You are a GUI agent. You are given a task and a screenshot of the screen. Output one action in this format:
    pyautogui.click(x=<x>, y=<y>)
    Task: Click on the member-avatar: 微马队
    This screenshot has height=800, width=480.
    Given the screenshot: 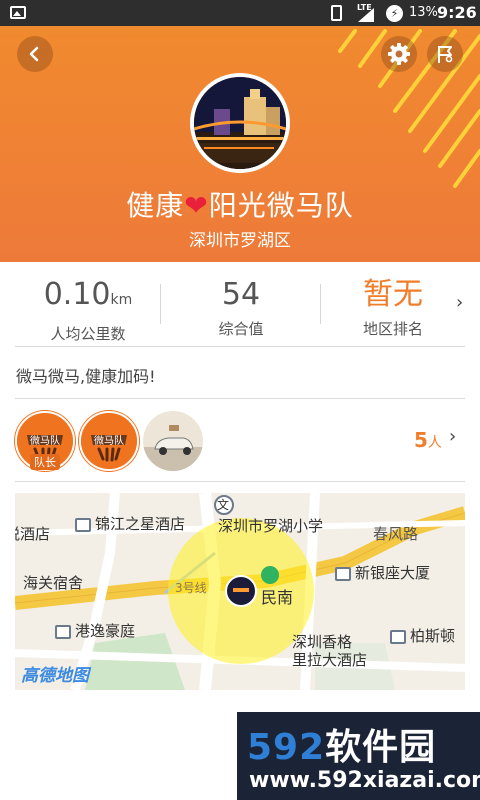 What is the action you would take?
    pyautogui.click(x=109, y=441)
    